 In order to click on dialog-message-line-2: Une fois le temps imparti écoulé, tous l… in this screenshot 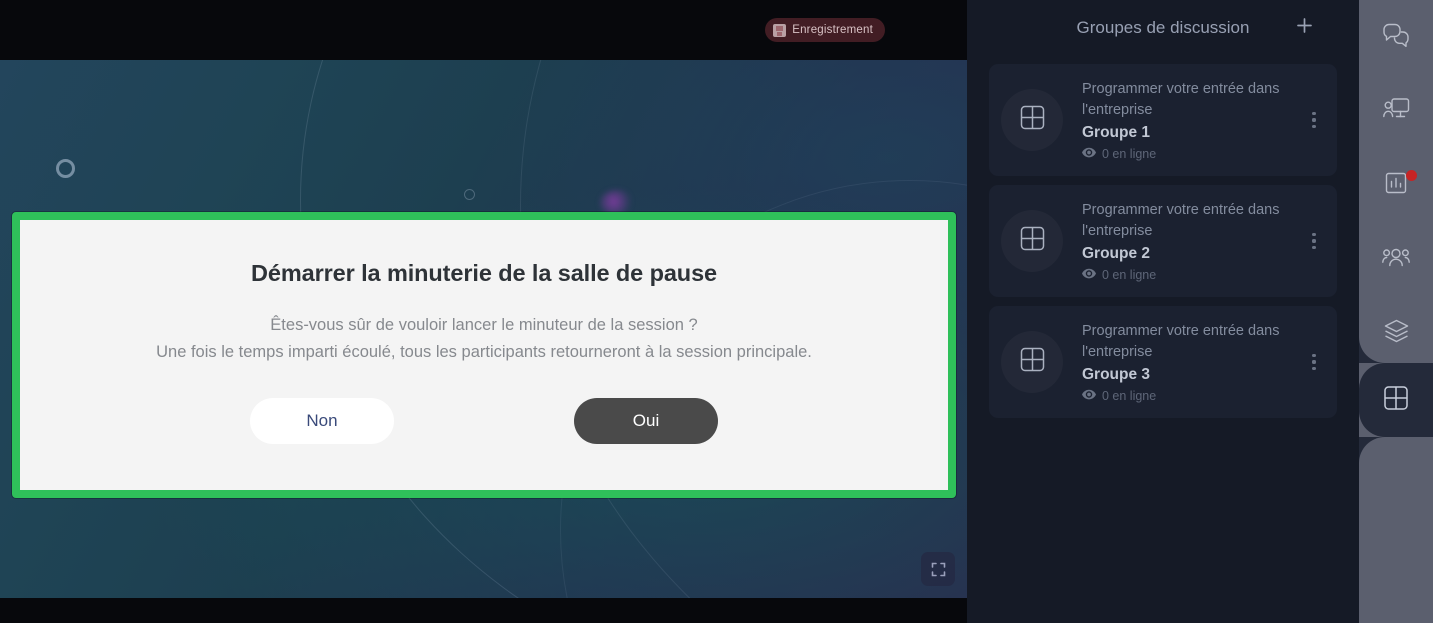, I will do `click(484, 351)`.